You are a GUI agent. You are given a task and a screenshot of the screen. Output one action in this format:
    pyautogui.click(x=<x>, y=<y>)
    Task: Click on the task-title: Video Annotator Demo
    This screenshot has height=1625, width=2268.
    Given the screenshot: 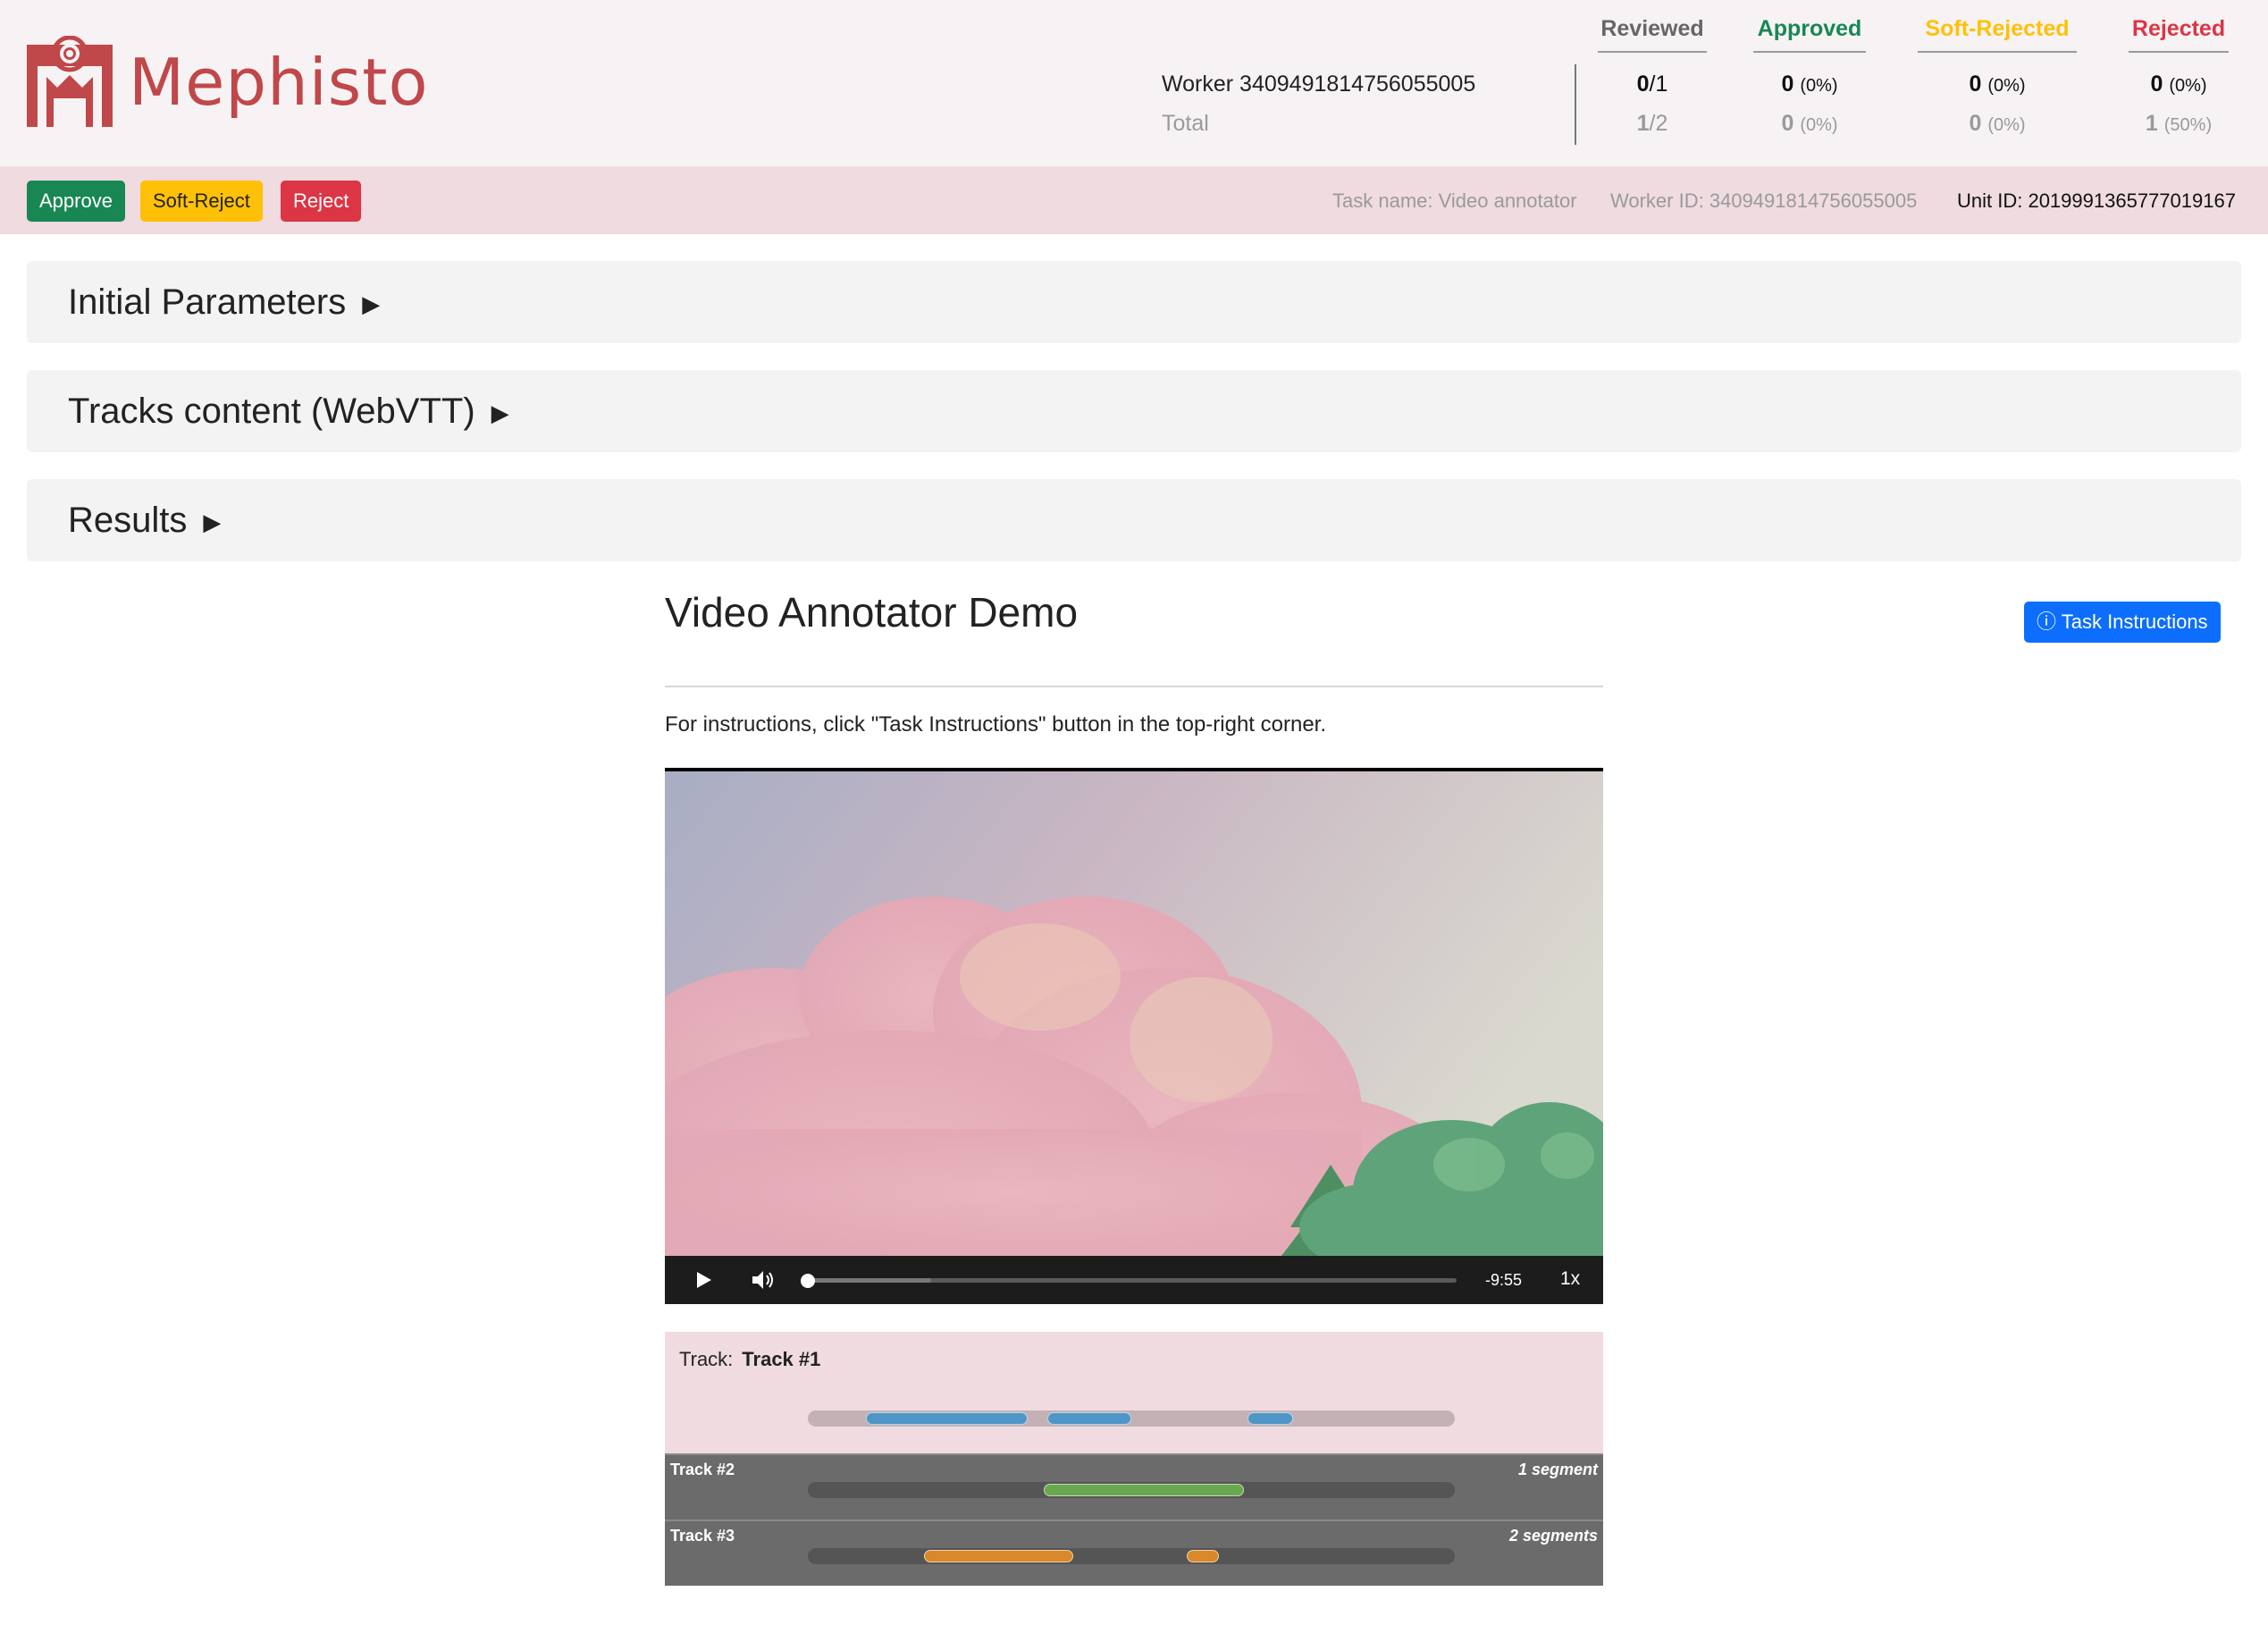 What is the action you would take?
    pyautogui.click(x=872, y=612)
    